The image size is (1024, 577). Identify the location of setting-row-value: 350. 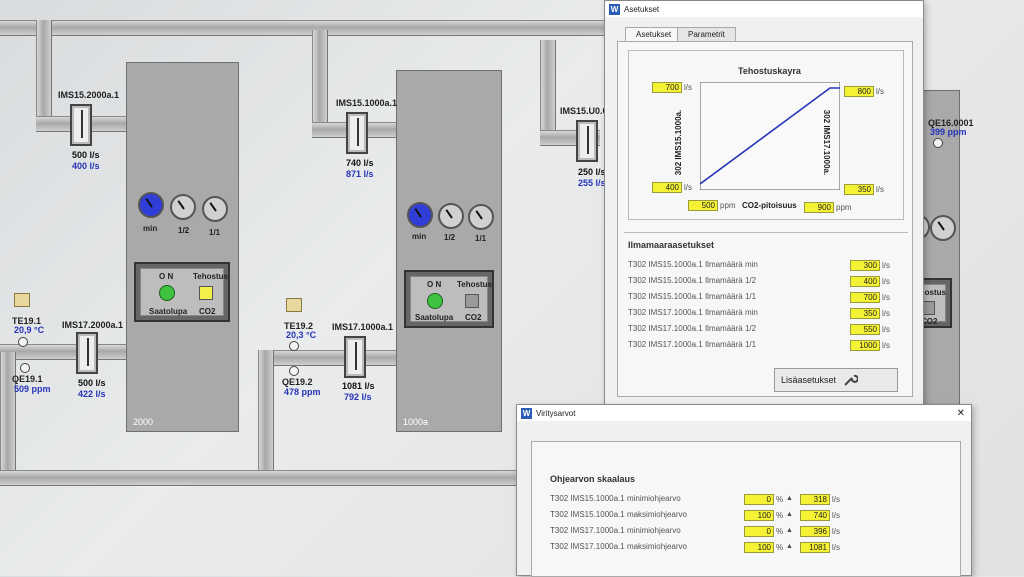
(865, 313).